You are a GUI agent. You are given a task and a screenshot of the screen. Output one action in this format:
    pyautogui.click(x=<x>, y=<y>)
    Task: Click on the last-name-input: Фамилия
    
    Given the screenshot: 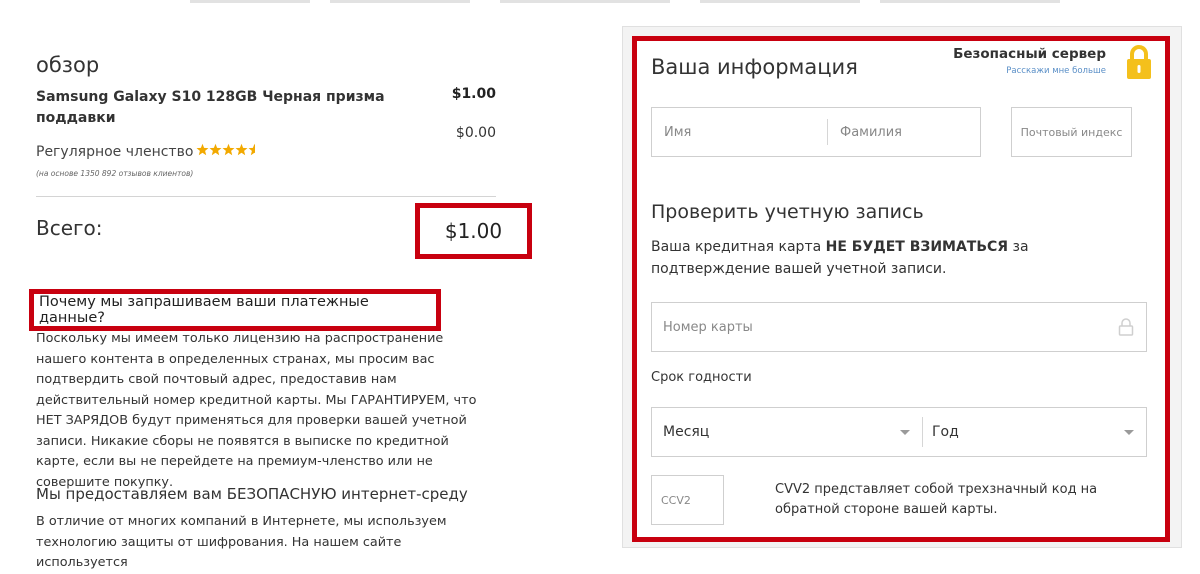 What is the action you would take?
    pyautogui.click(x=865, y=132)
    